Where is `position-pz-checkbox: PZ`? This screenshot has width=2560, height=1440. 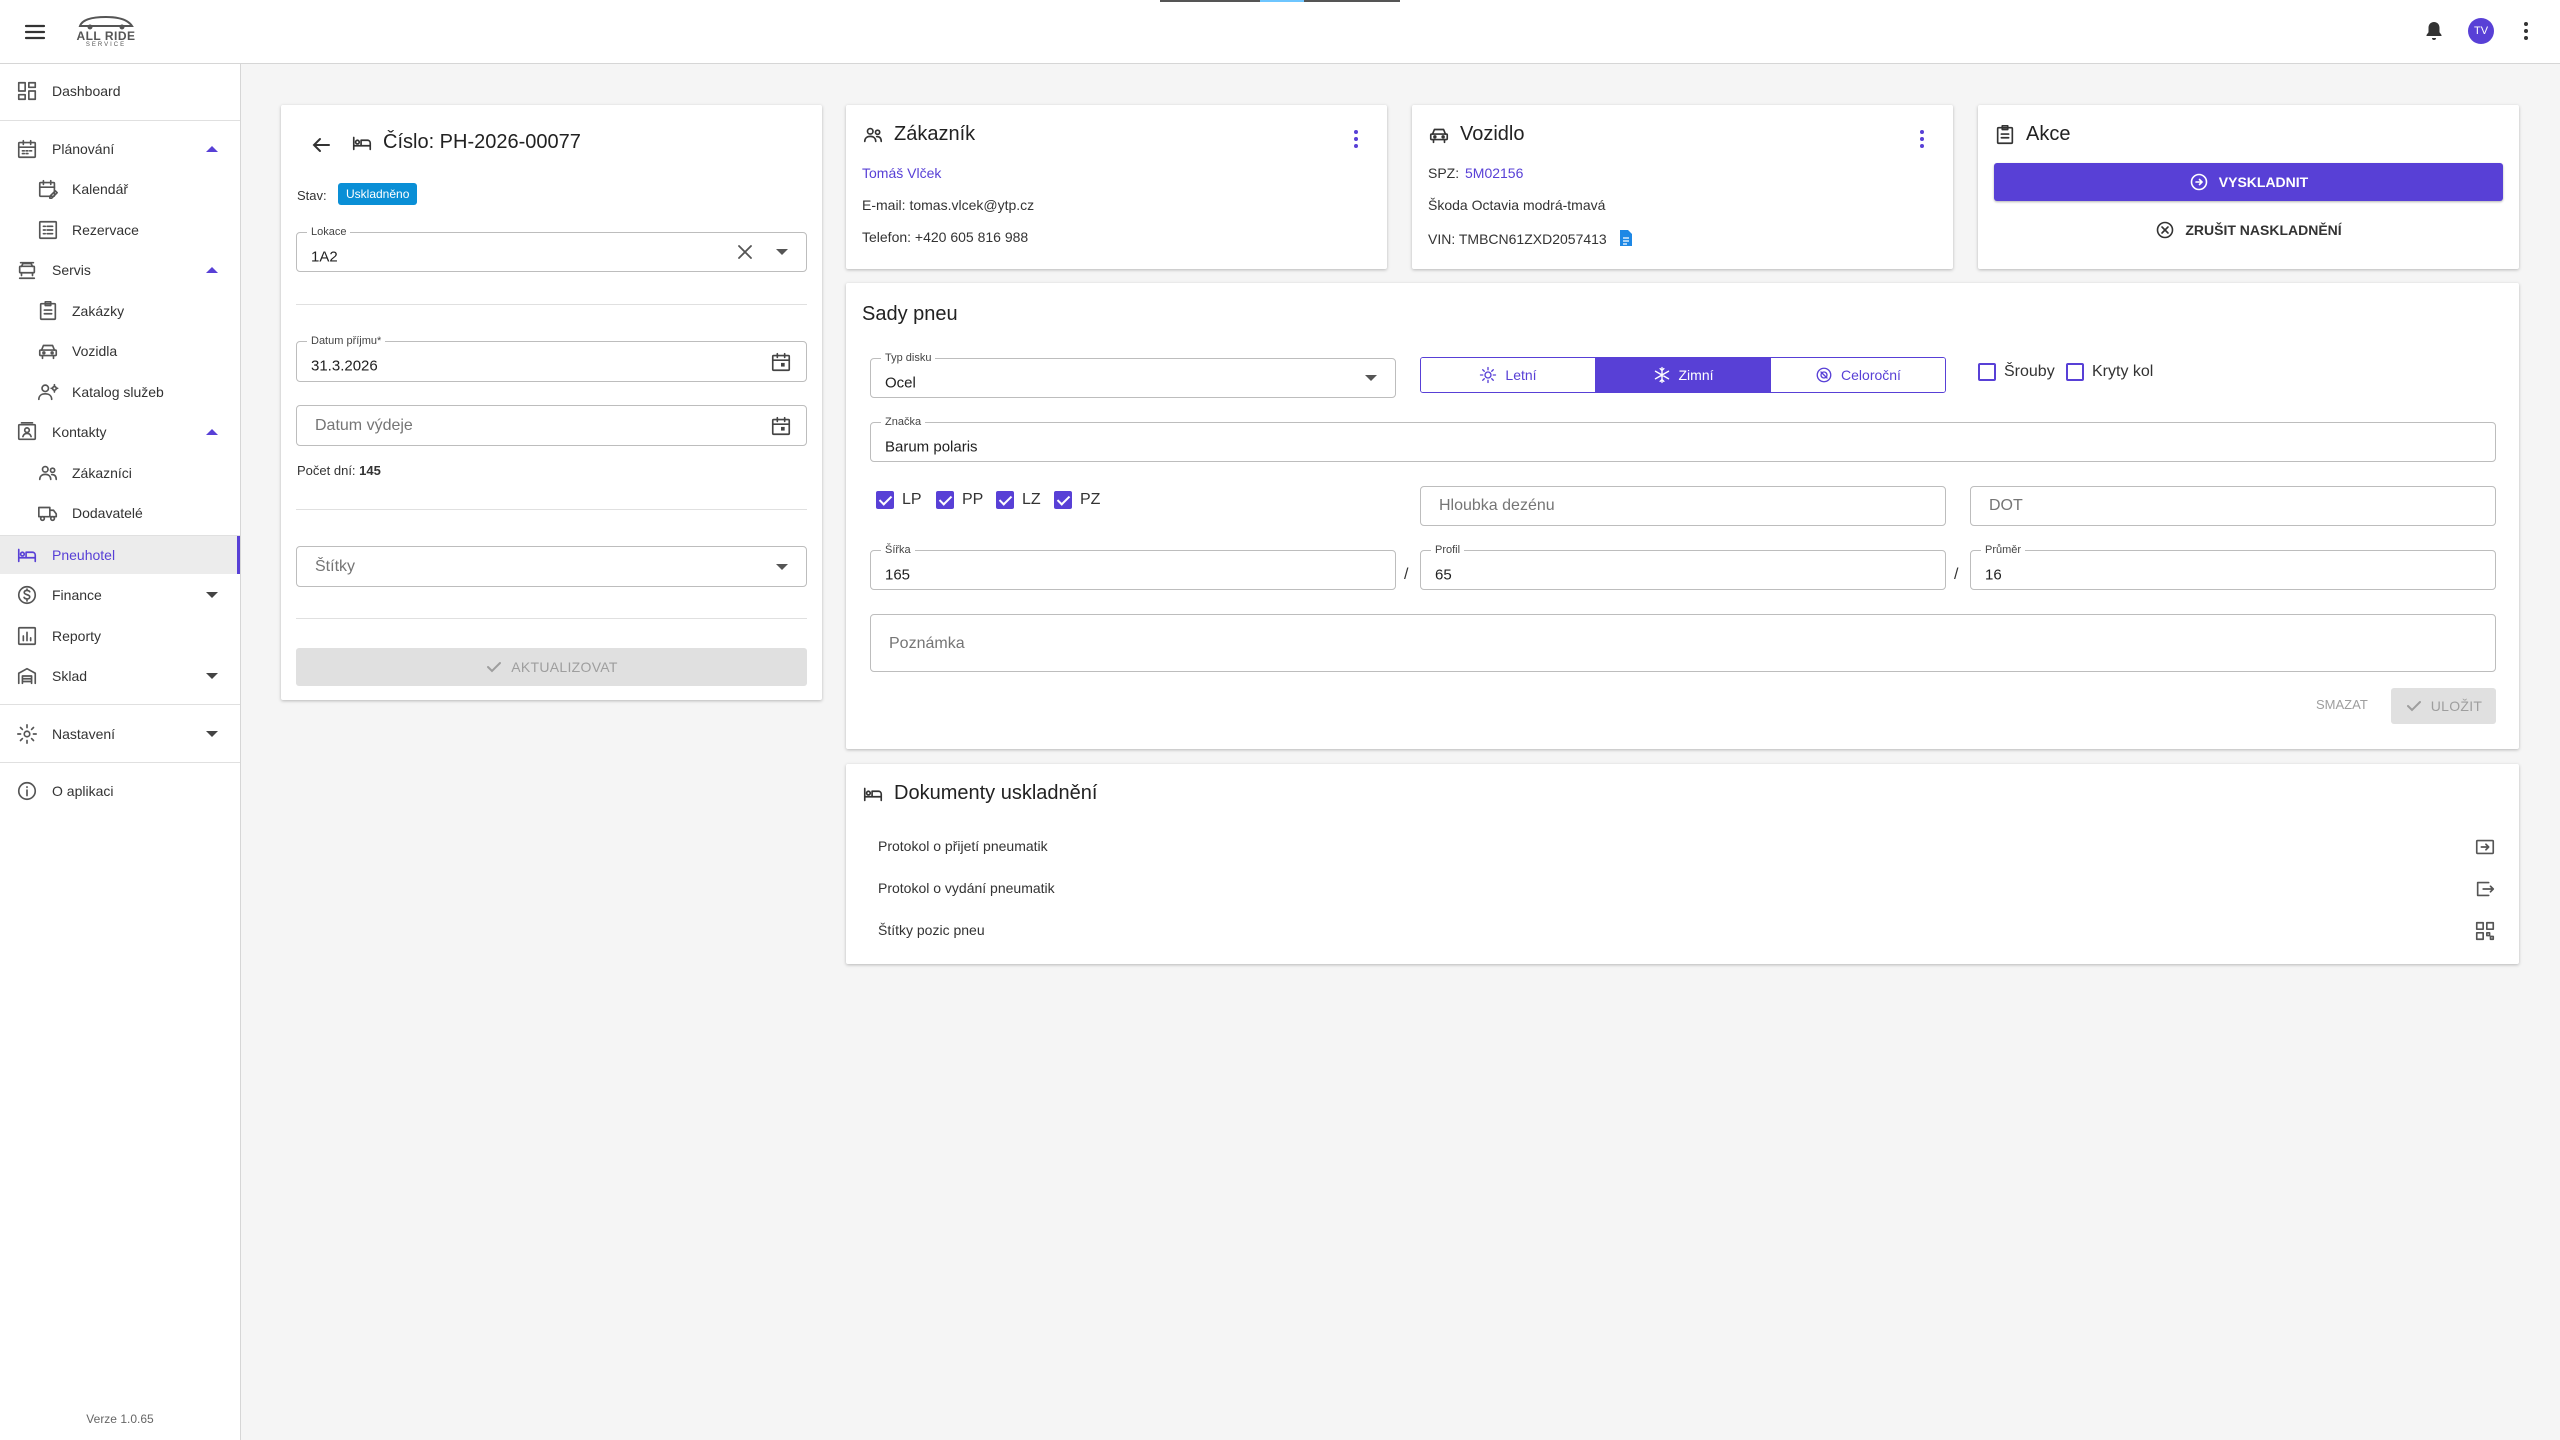 position-pz-checkbox: PZ is located at coordinates (1077, 500).